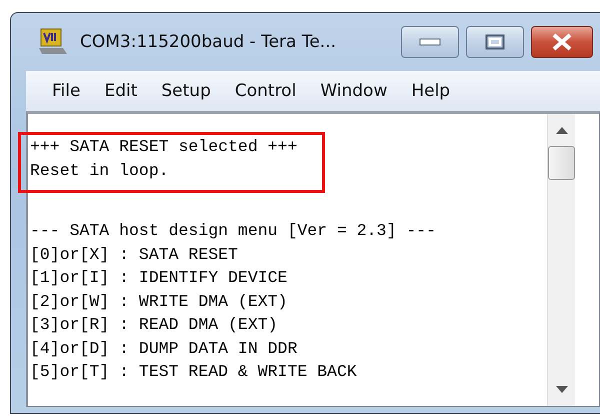  I want to click on terminal-app-icon, so click(53, 42).